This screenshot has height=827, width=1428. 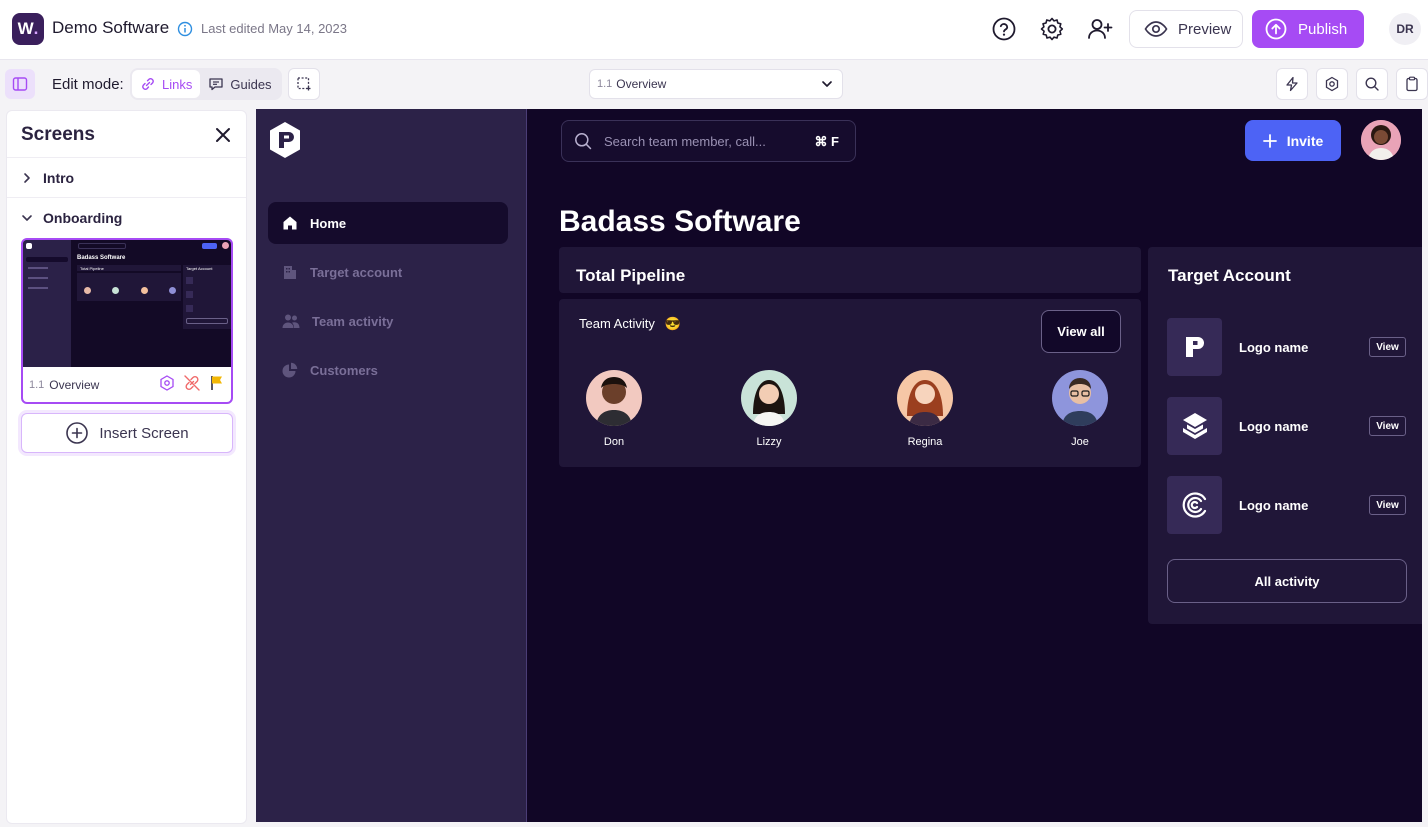 I want to click on clipboard-icon, so click(x=1412, y=84).